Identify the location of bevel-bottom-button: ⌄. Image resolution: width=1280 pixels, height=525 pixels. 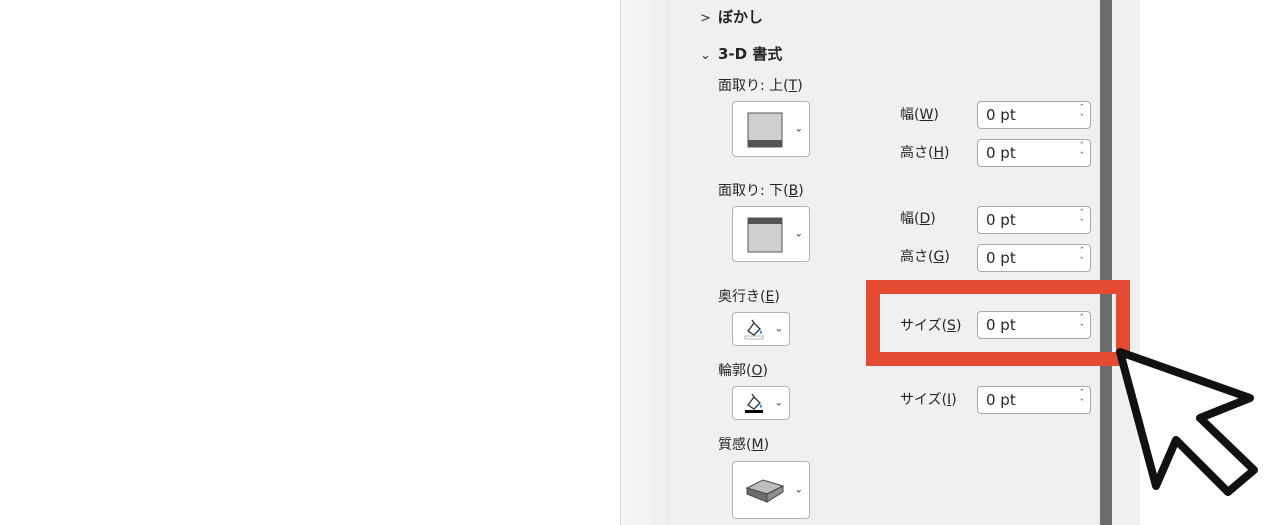
(771, 234).